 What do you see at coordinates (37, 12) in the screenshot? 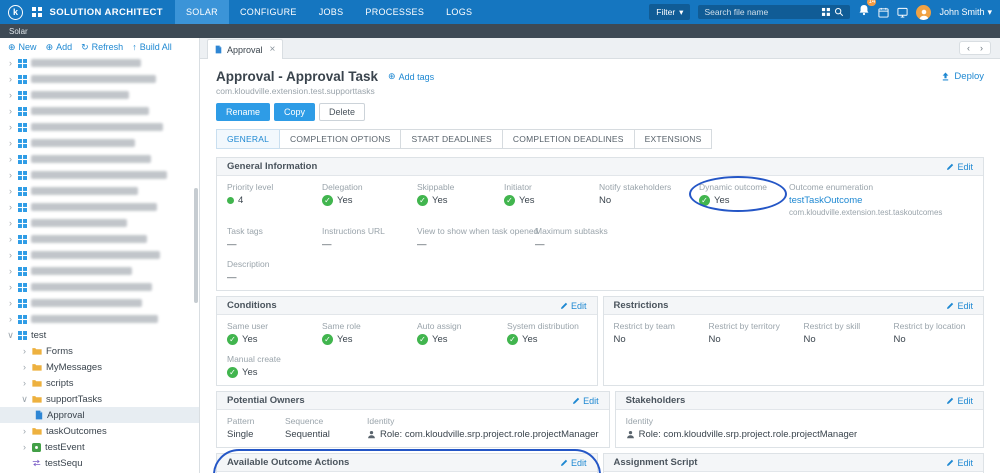
I see `apps-grid-icon` at bounding box center [37, 12].